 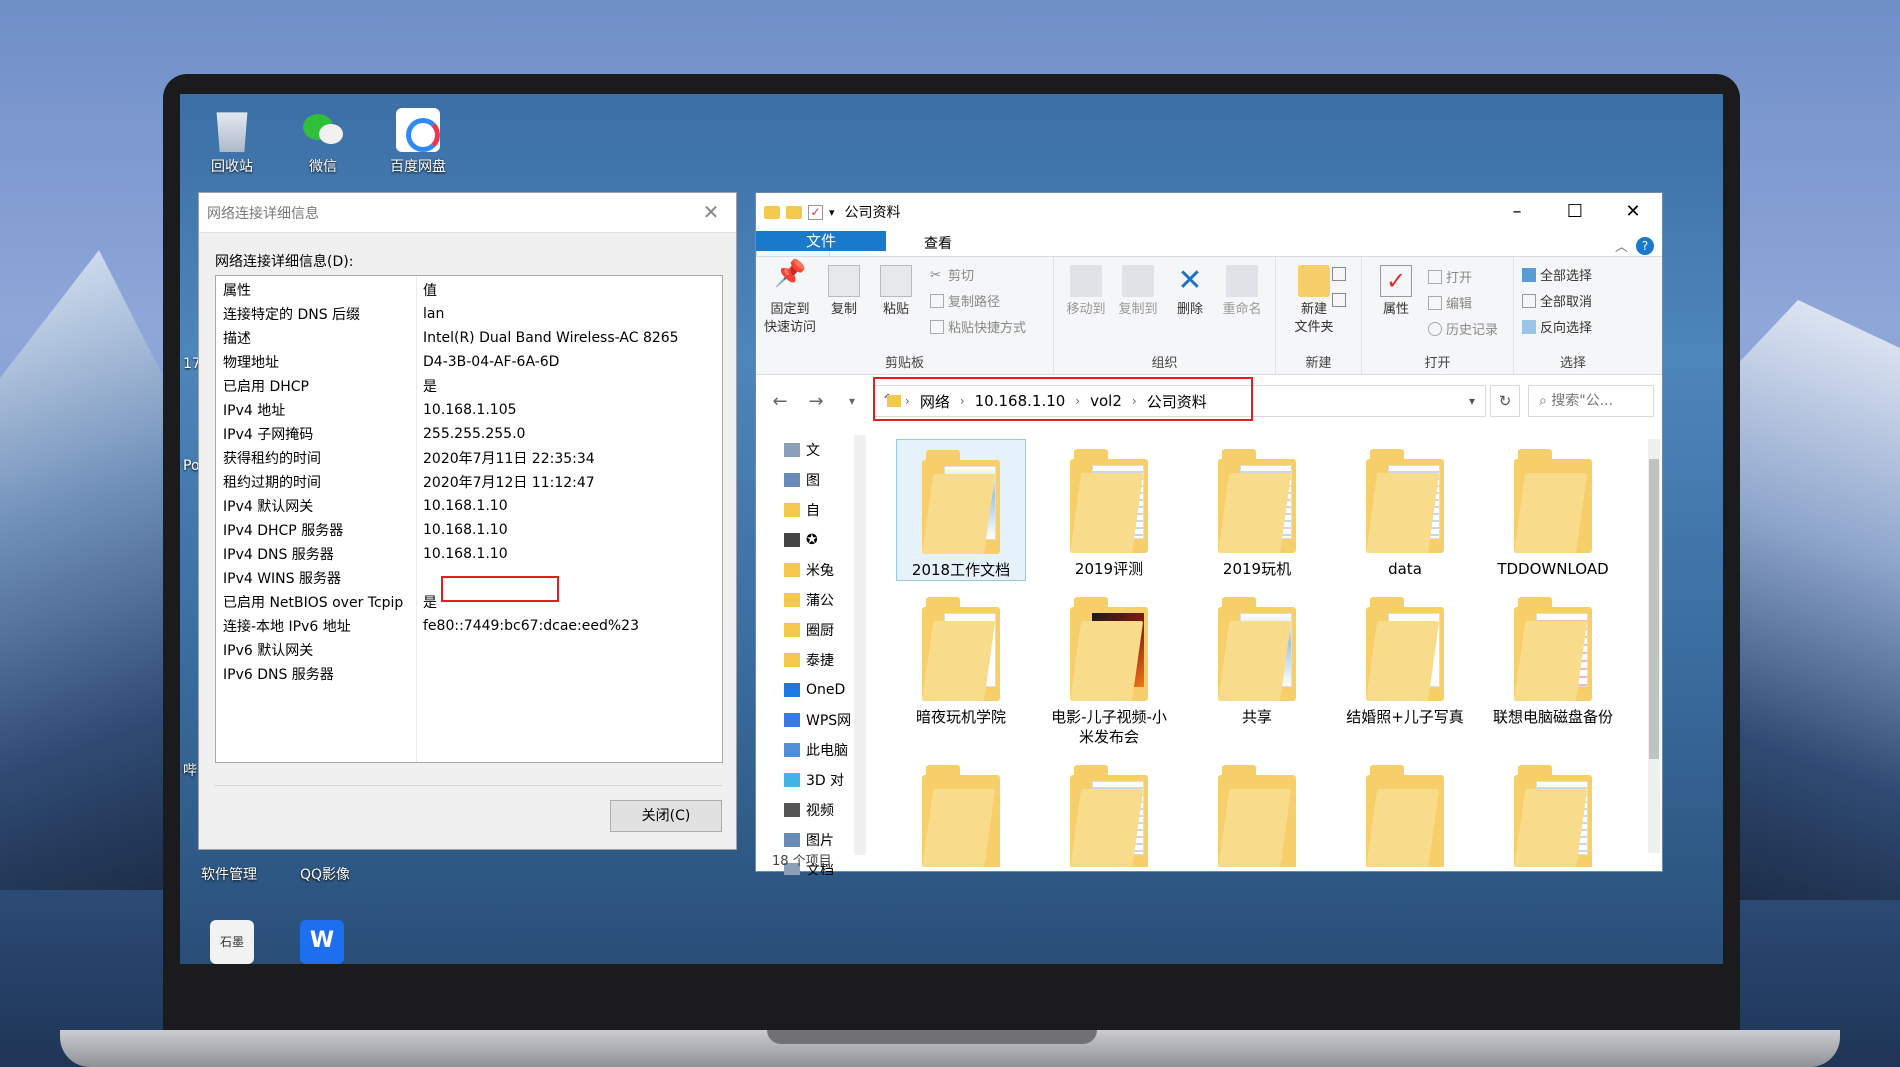 I want to click on onedrive-icon, so click(x=792, y=690).